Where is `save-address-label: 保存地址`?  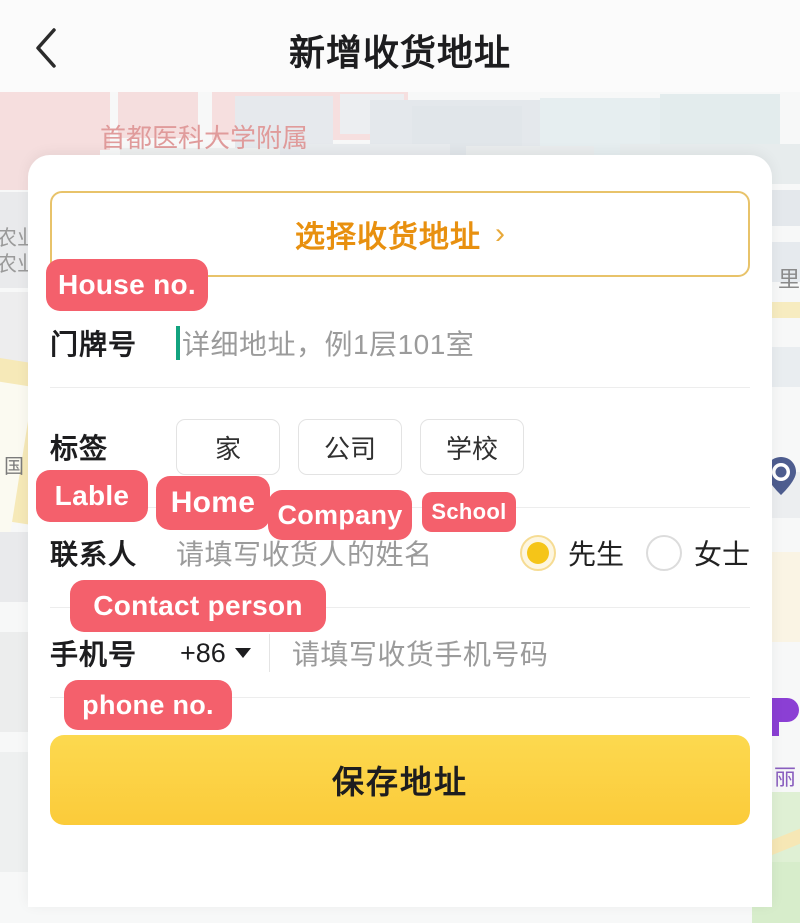 save-address-label: 保存地址 is located at coordinates (399, 782).